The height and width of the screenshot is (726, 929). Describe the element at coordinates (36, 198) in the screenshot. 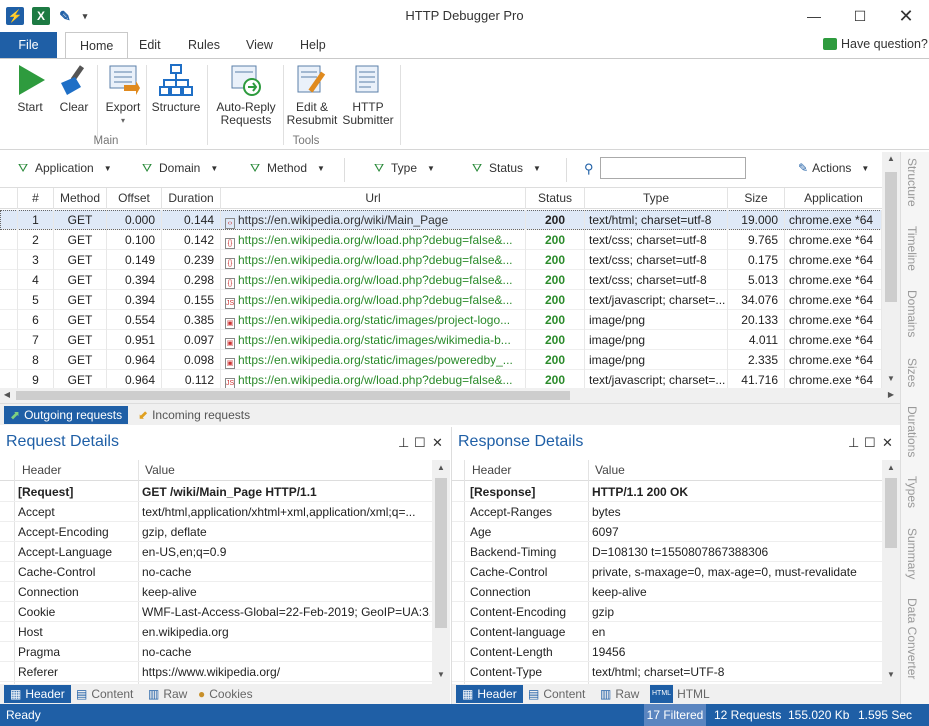

I see `column-header: #` at that location.